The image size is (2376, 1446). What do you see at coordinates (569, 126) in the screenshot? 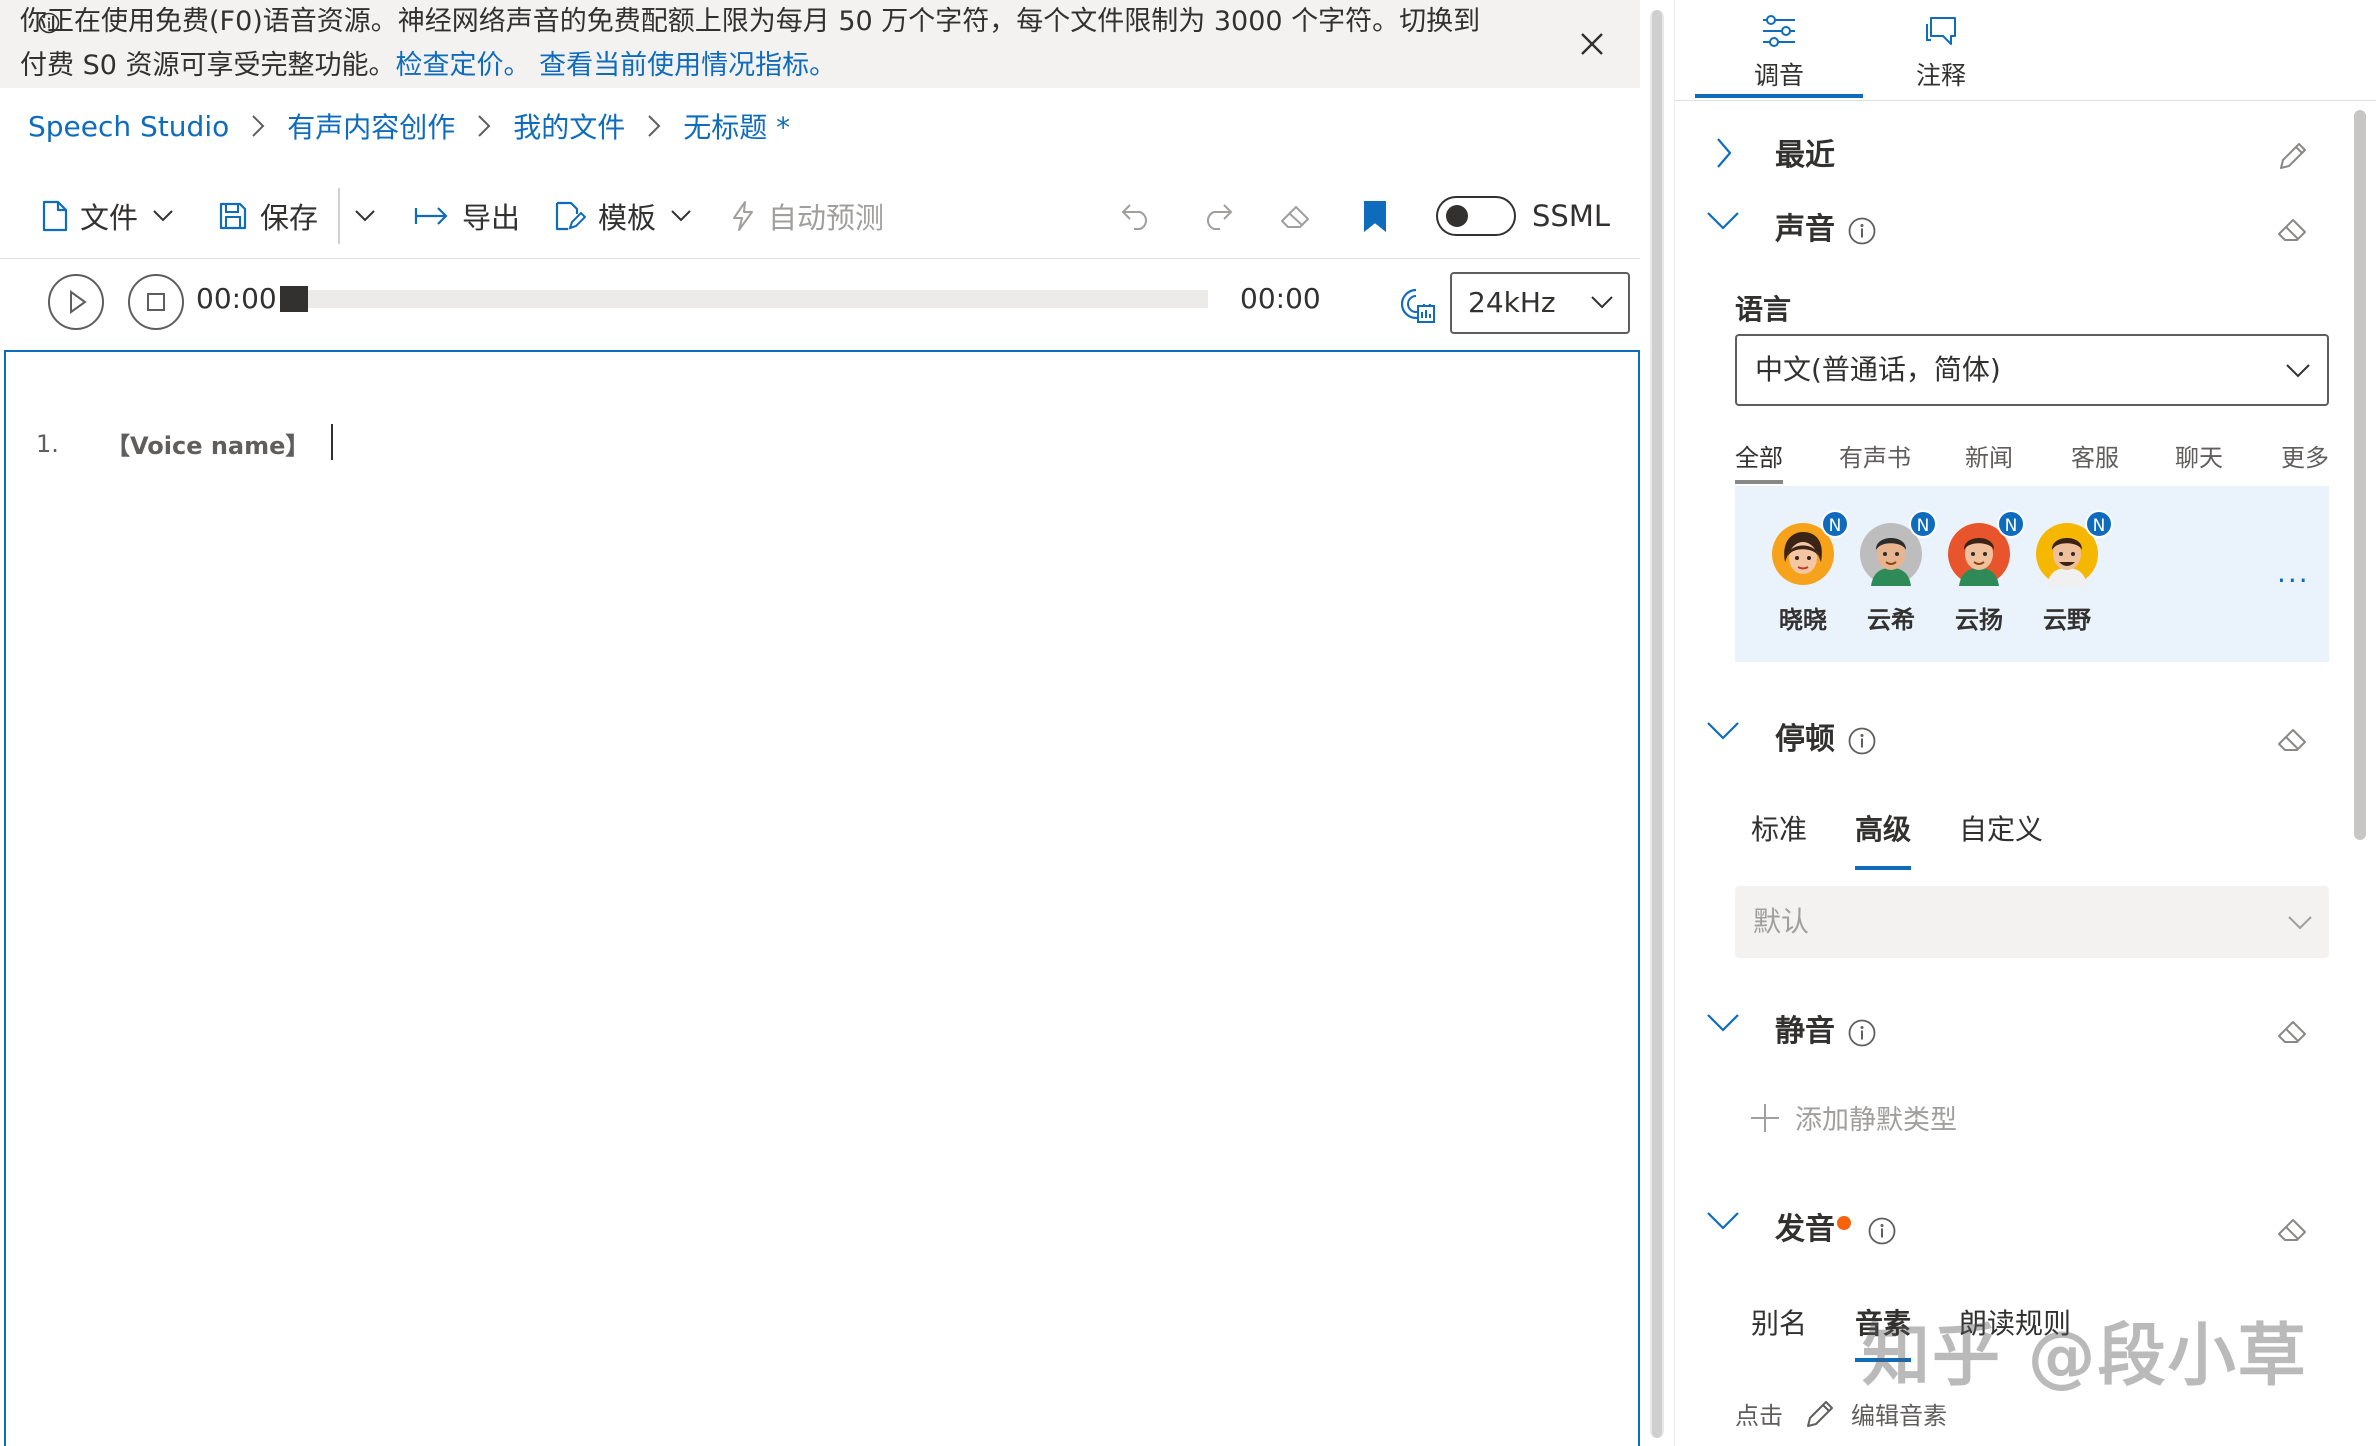
I see `breadcrumb-my-files: 我的文件` at bounding box center [569, 126].